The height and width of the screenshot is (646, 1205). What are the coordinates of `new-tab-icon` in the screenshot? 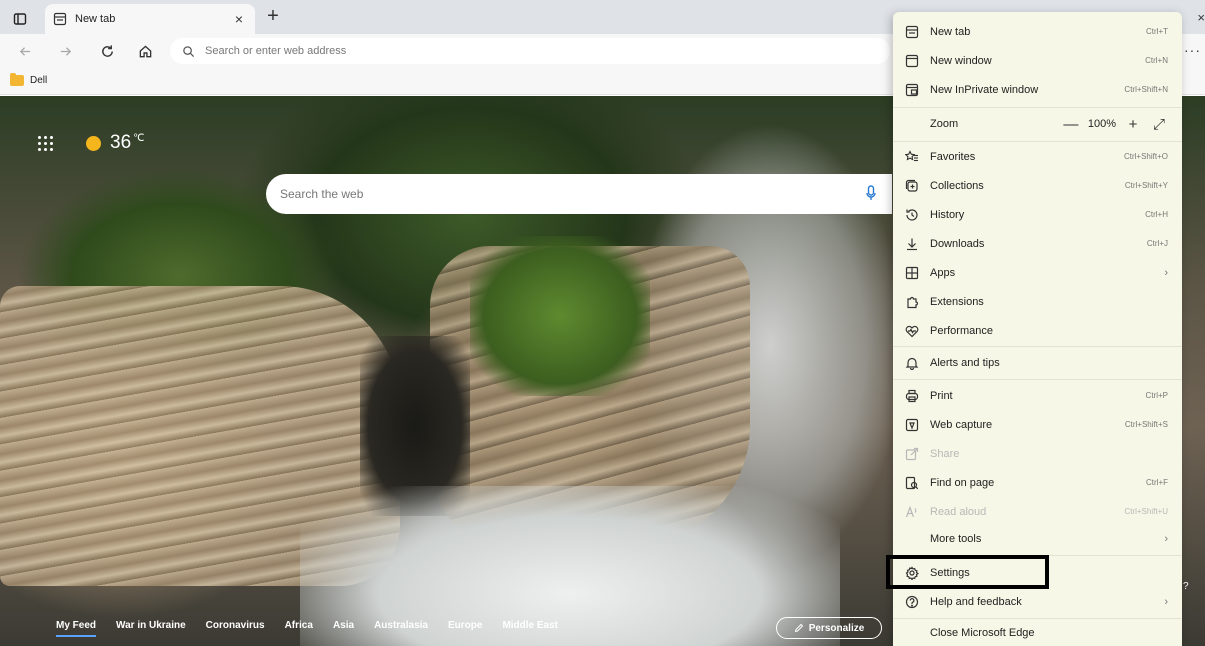 It's located at (912, 32).